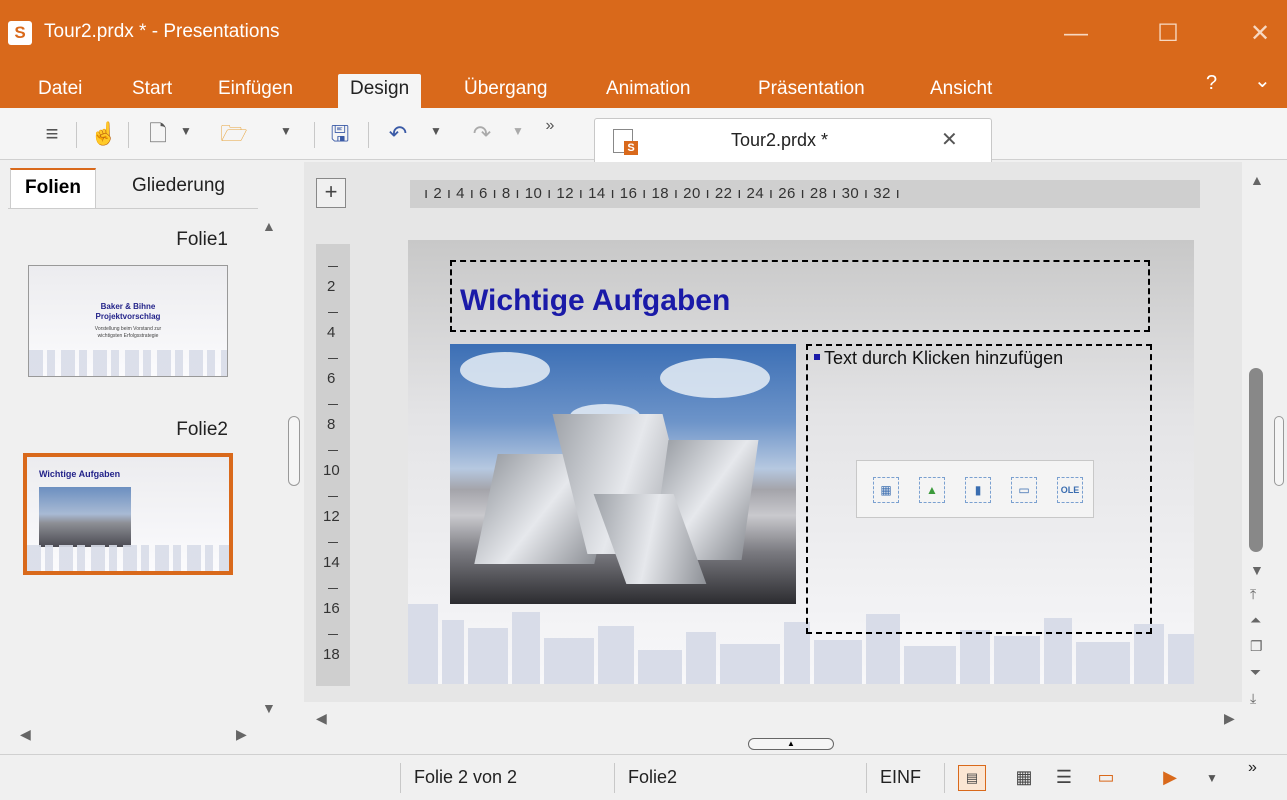 Image resolution: width=1287 pixels, height=800 pixels. Describe the element at coordinates (961, 91) in the screenshot. I see `menu-ansicht: Ansicht` at that location.